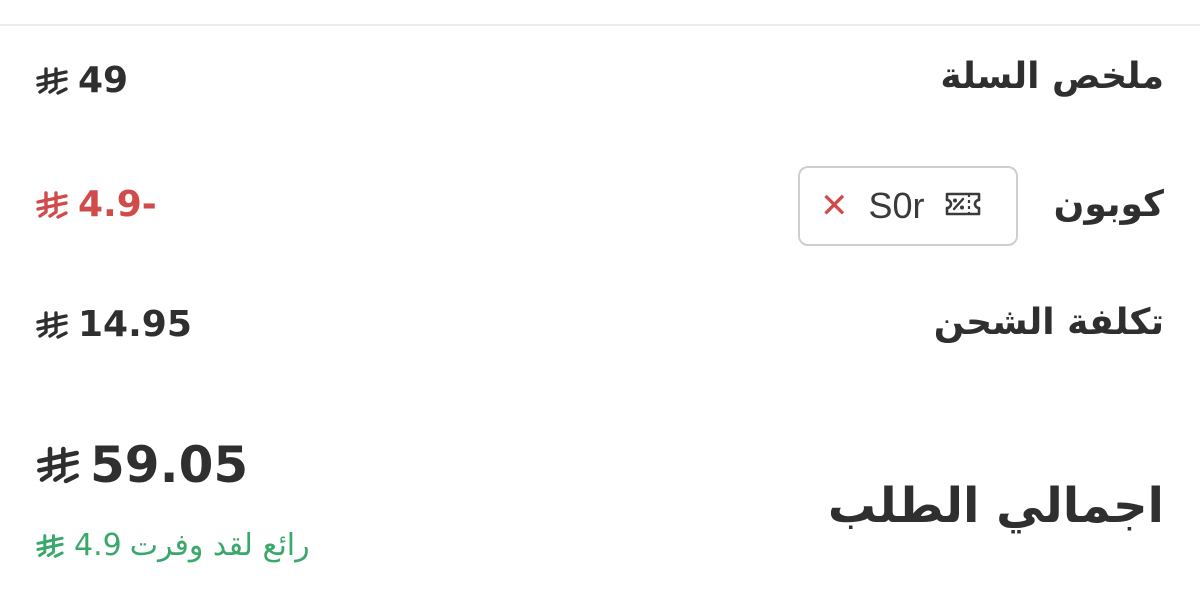 This screenshot has width=1200, height=589. I want to click on top-divider, so click(600, 25).